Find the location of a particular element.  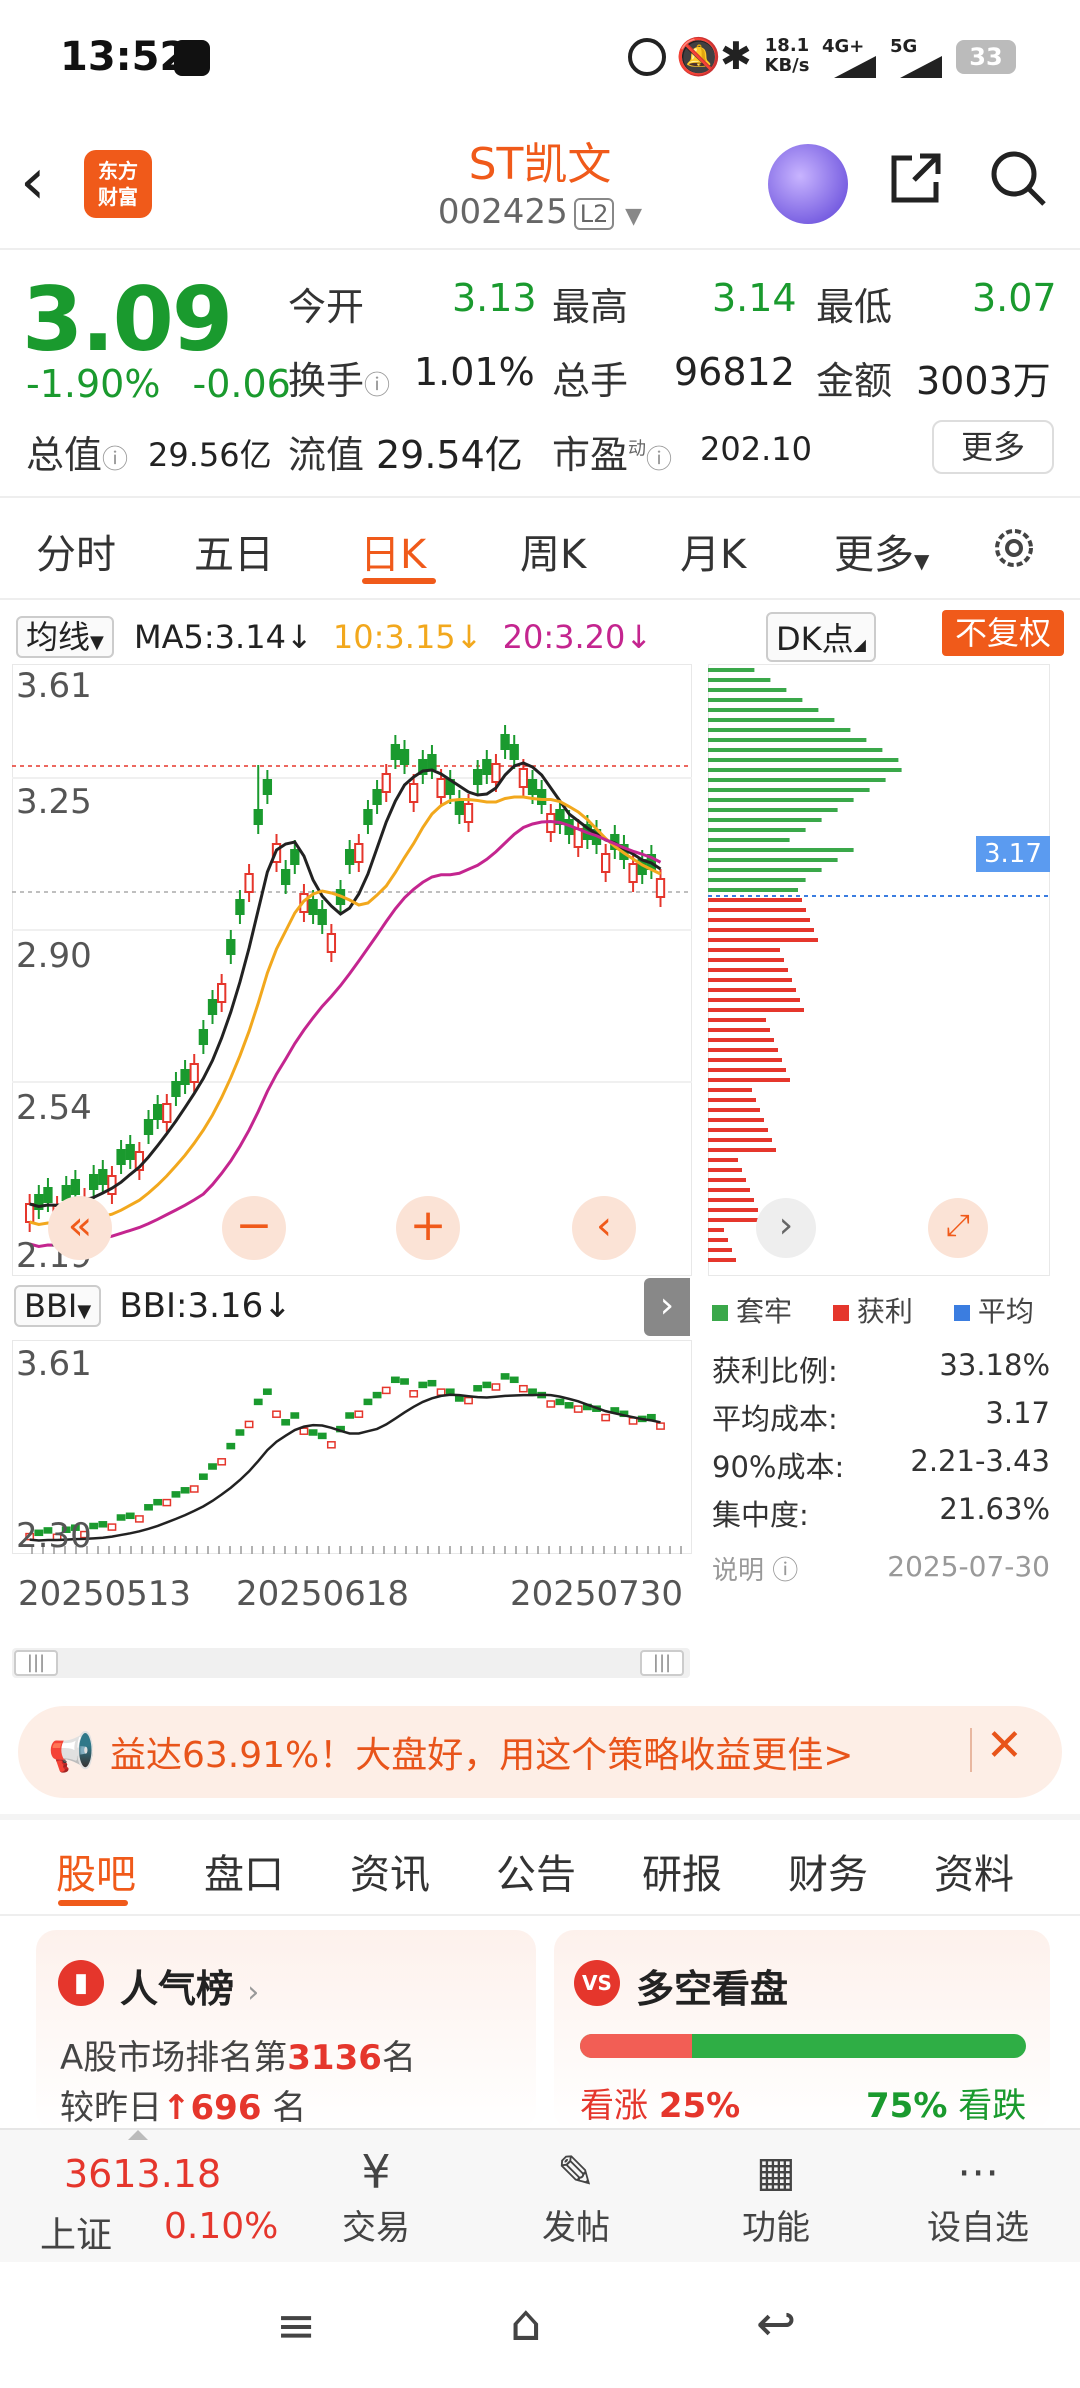

popularity-title: 人气榜 › is located at coordinates (190, 1989).